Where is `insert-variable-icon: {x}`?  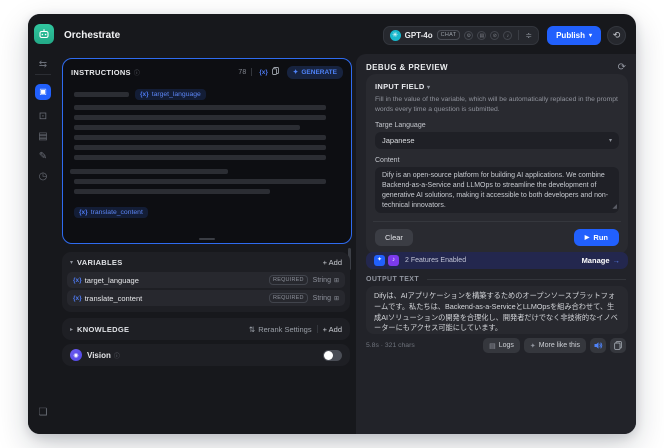 insert-variable-icon: {x} is located at coordinates (263, 72).